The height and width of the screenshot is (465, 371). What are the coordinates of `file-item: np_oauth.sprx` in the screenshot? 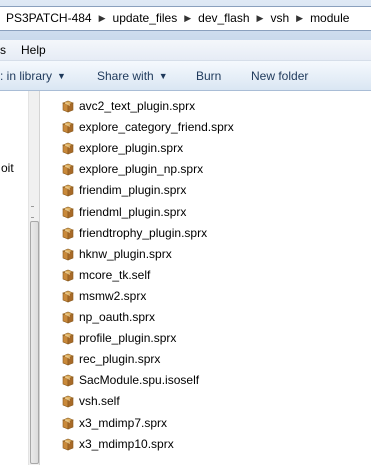 It's located at (108, 317).